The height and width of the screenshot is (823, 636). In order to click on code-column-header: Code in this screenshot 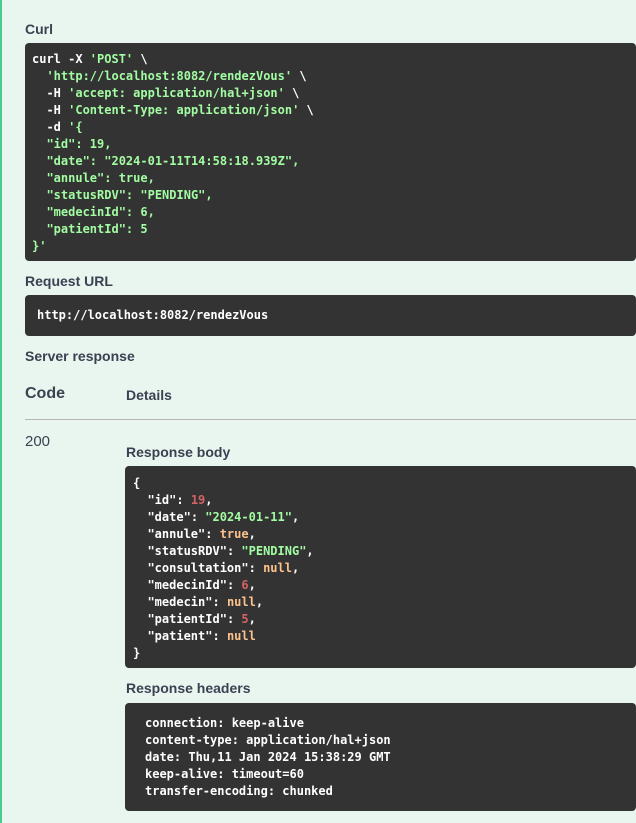, I will do `click(45, 393)`.